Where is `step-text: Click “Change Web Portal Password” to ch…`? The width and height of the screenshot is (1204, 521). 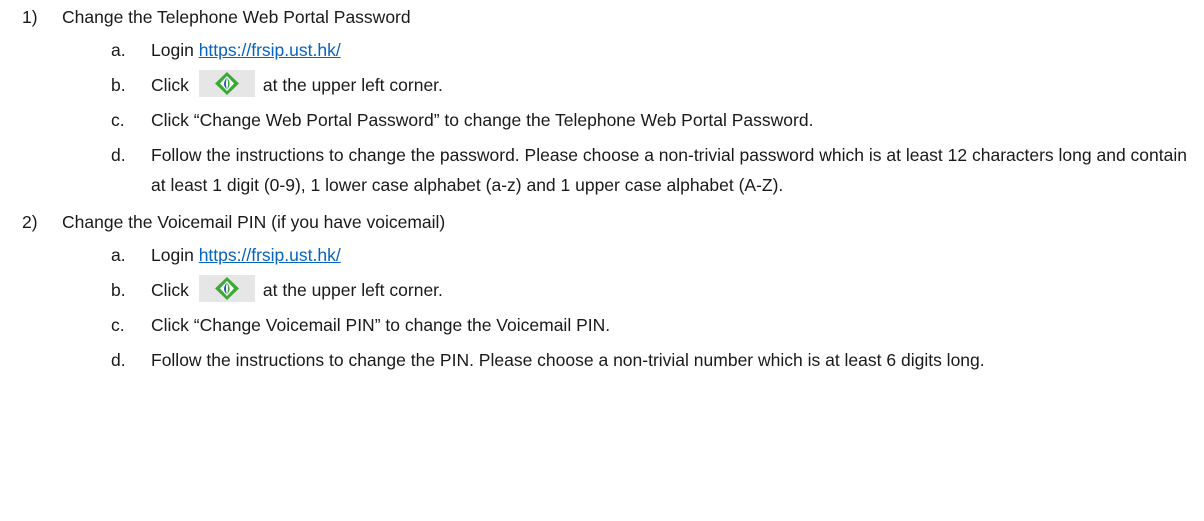 step-text: Click “Change Web Portal Password” to ch… is located at coordinates (482, 120).